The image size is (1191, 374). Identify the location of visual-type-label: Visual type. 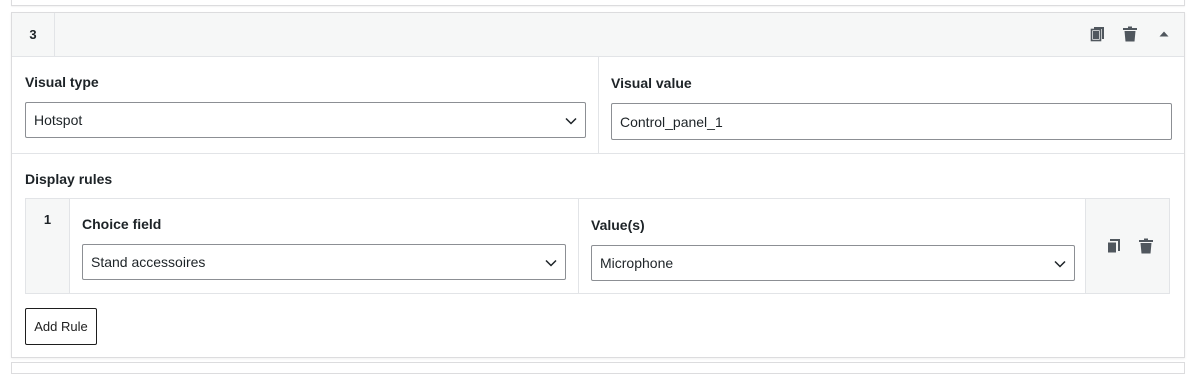
(62, 82).